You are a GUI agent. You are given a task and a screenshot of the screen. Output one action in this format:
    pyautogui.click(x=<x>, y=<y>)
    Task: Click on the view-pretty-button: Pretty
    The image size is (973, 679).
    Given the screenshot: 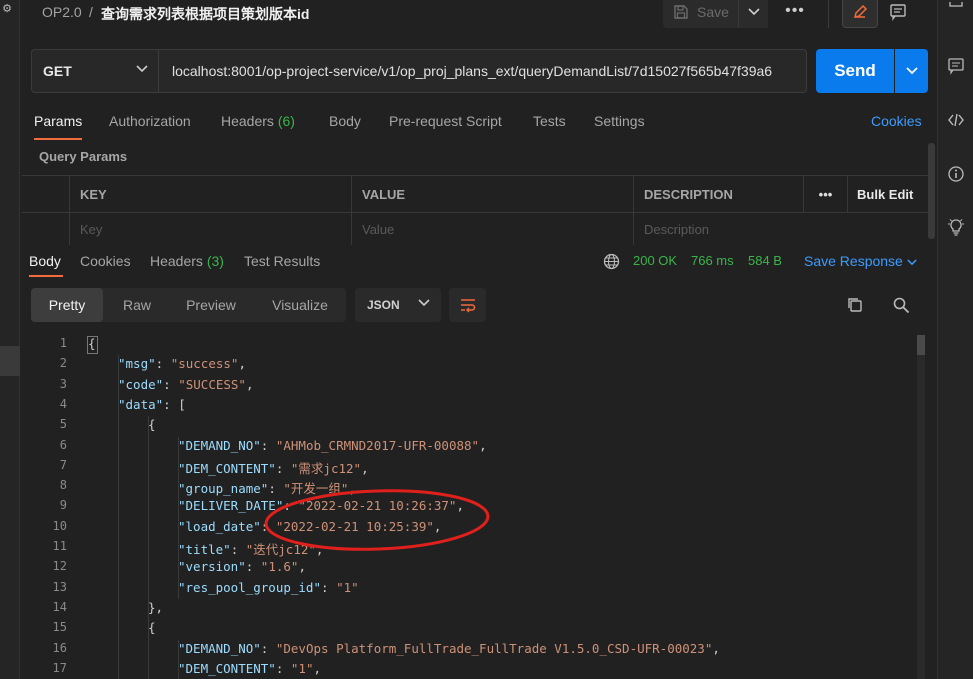 What is the action you would take?
    pyautogui.click(x=67, y=305)
    